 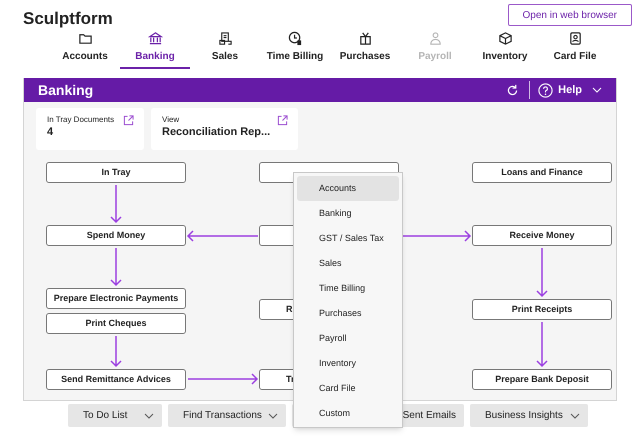 What do you see at coordinates (348, 238) in the screenshot?
I see `menu-item: GST / Sales Tax` at bounding box center [348, 238].